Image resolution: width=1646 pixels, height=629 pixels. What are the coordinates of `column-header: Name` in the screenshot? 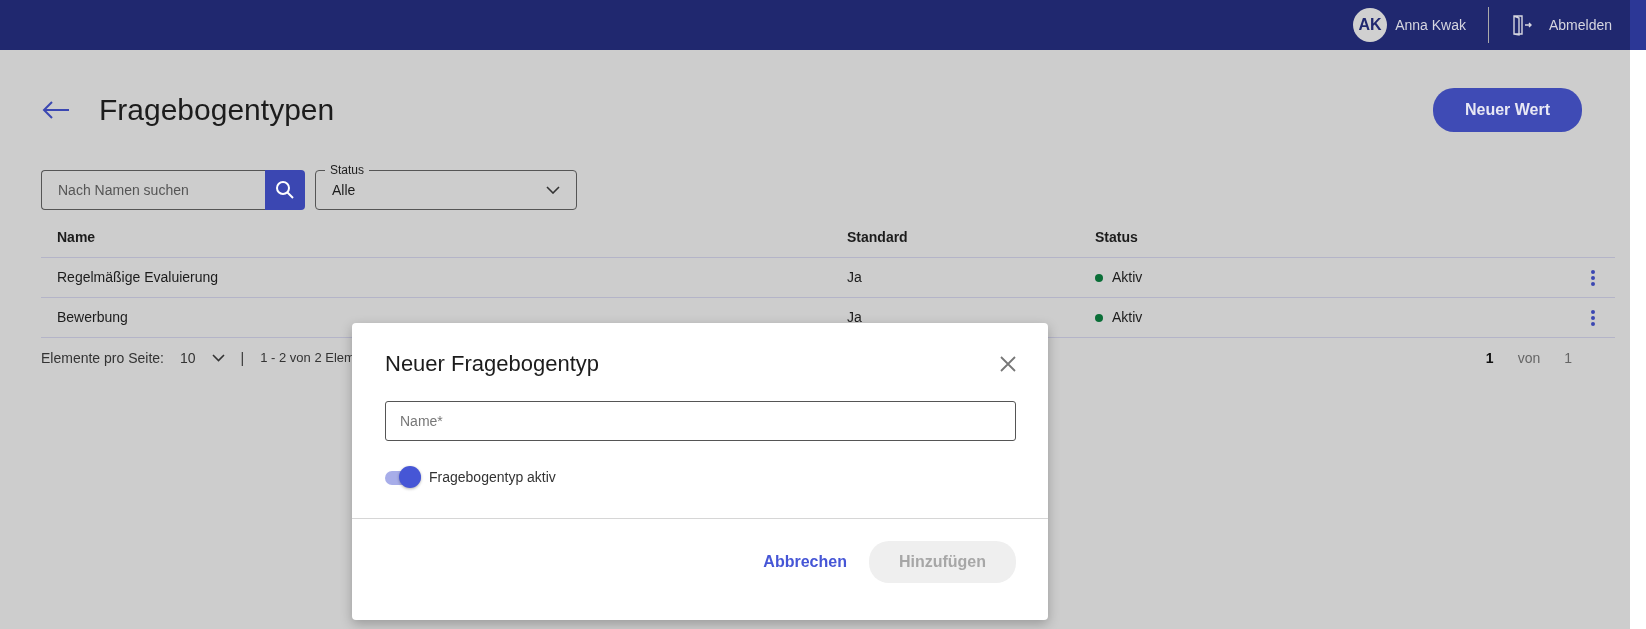 It's located at (76, 237).